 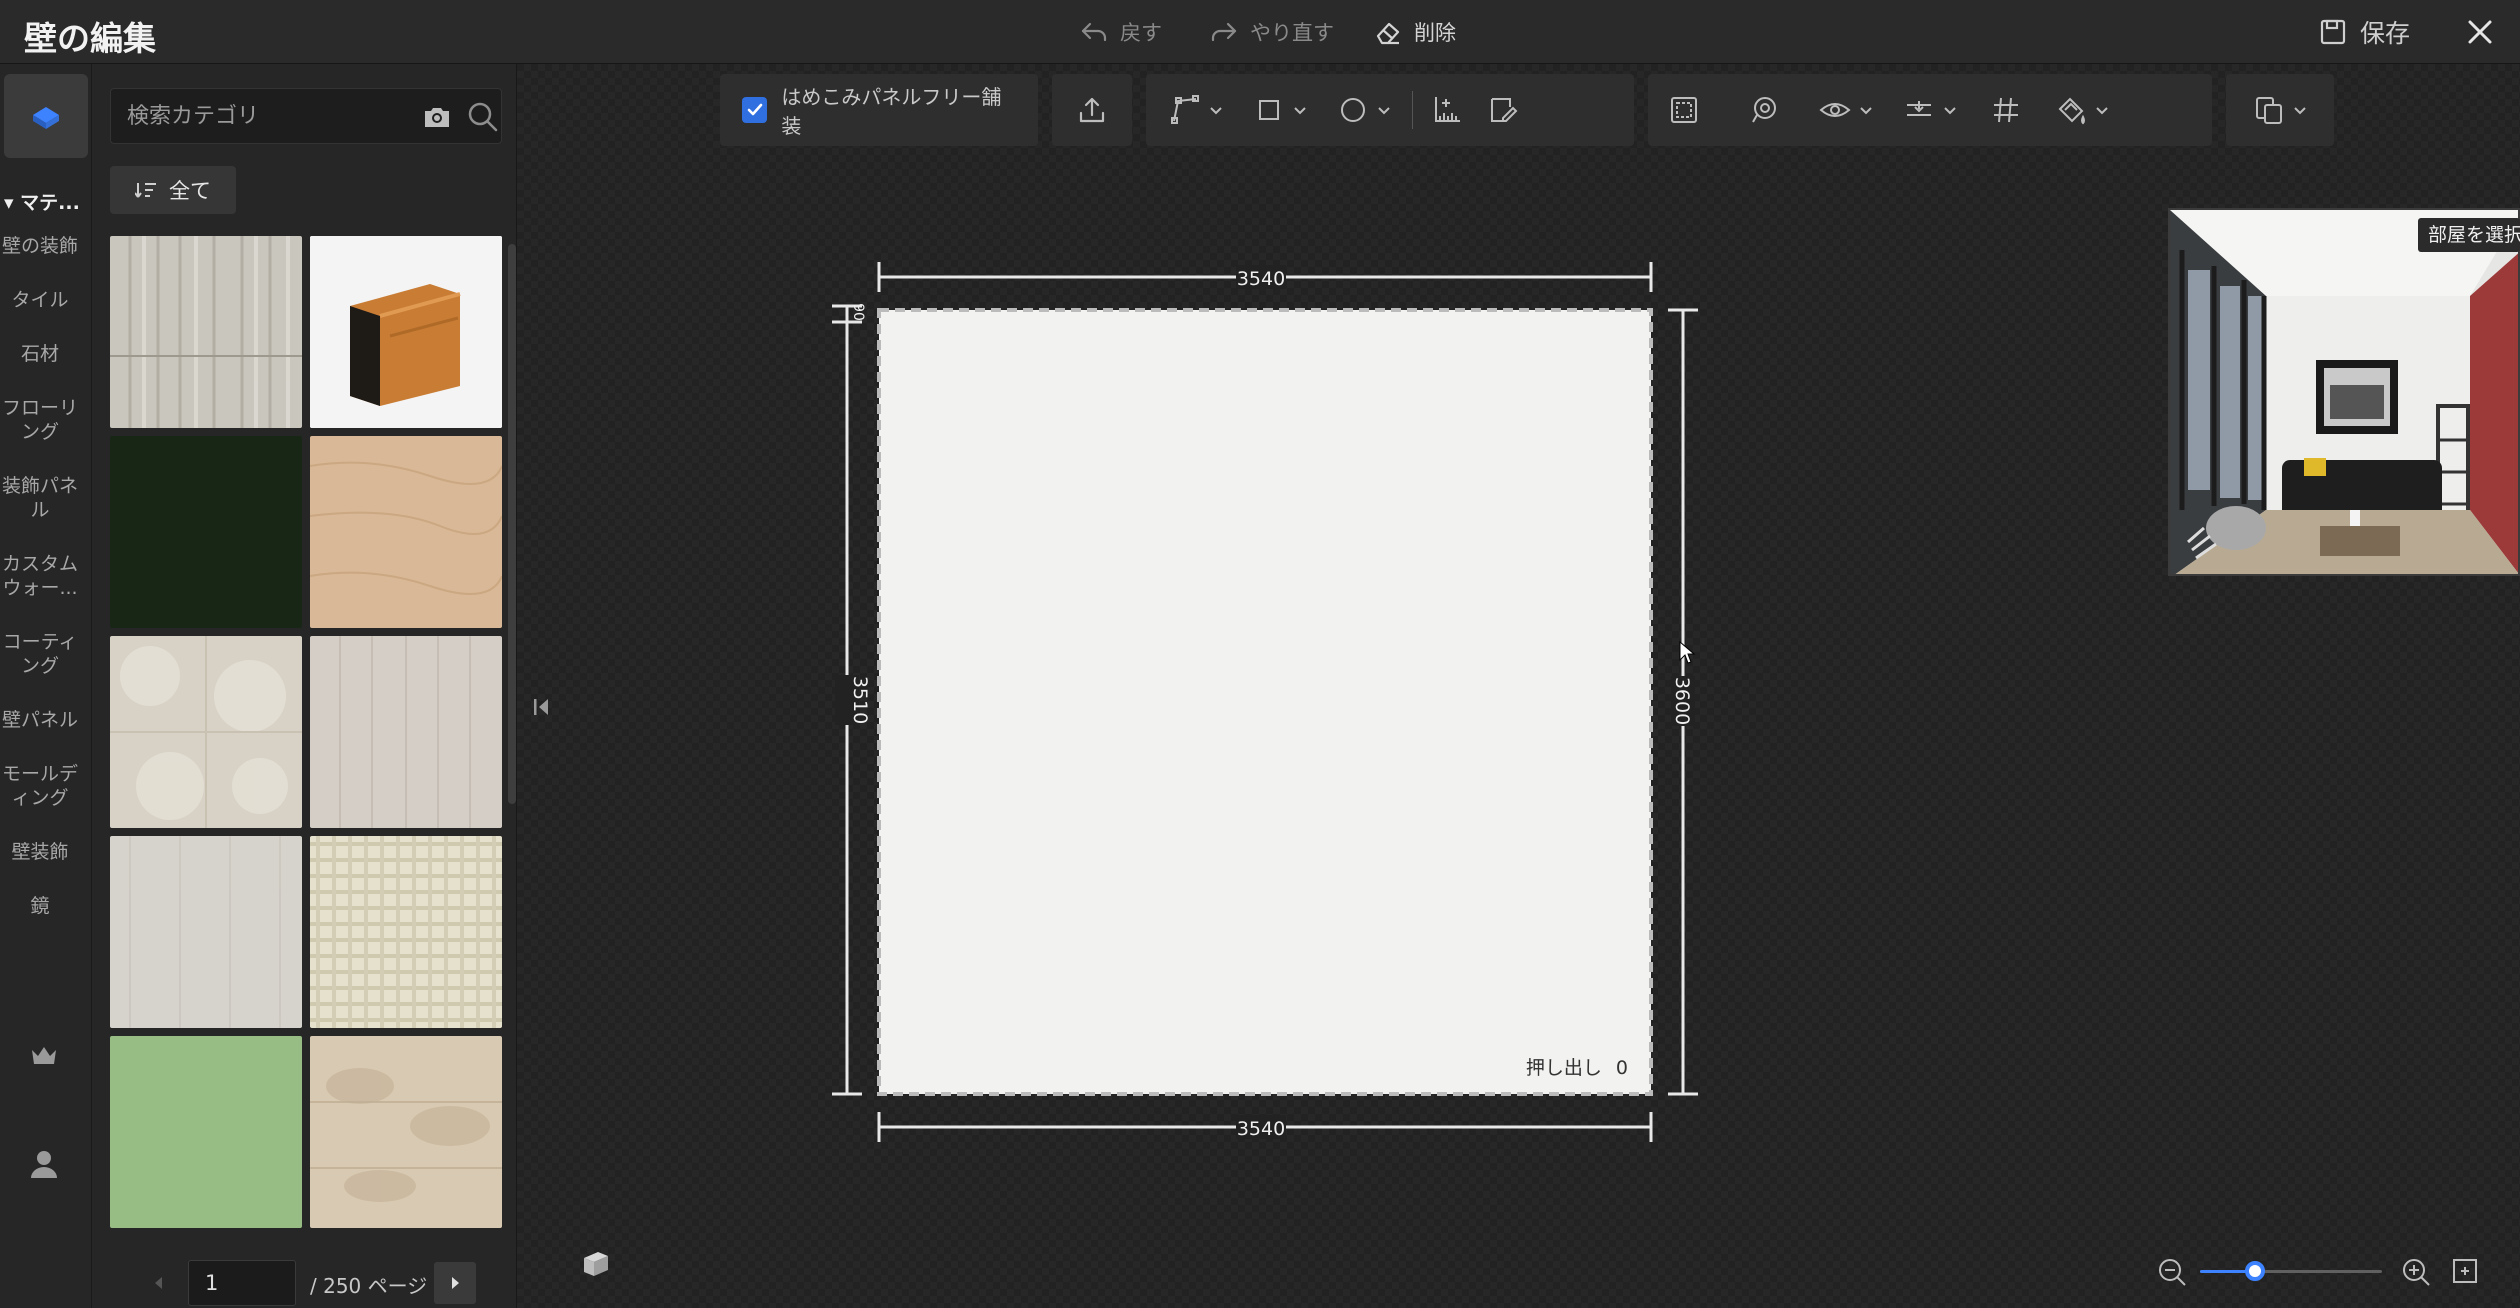 I want to click on filter-all-button: 全て, so click(x=173, y=190).